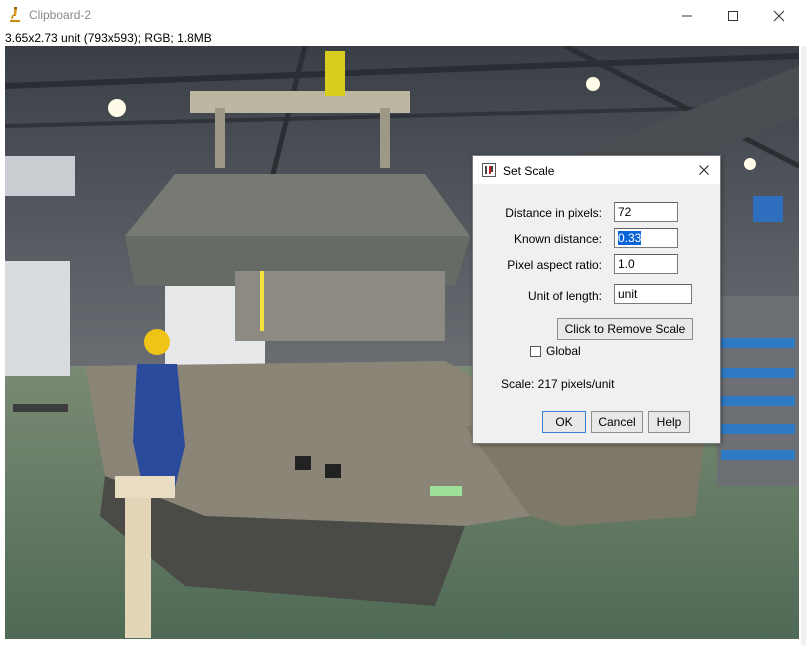 The image size is (806, 645). I want to click on distance-field: 72, so click(646, 212).